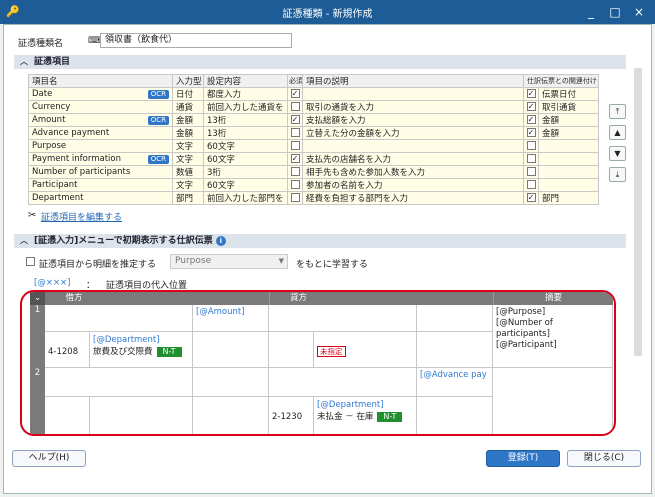 The width and height of the screenshot is (655, 497). What do you see at coordinates (100, 198) in the screenshot?
I see `item-name-cell: Department` at bounding box center [100, 198].